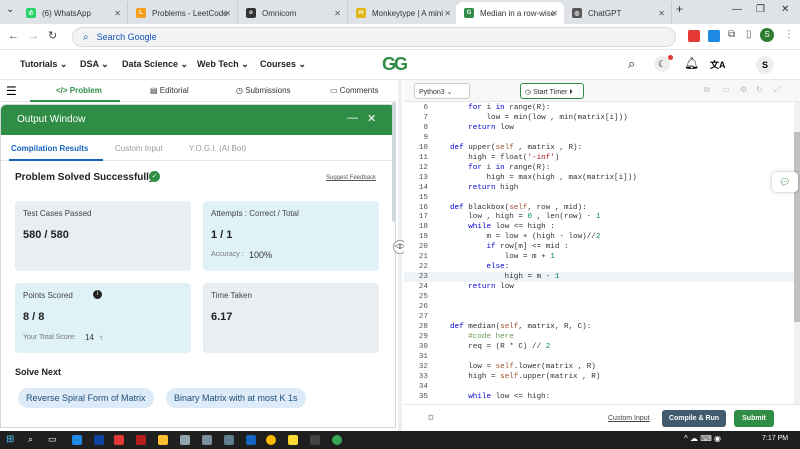 The image size is (800, 449). I want to click on new-tab-button: +, so click(679, 9).